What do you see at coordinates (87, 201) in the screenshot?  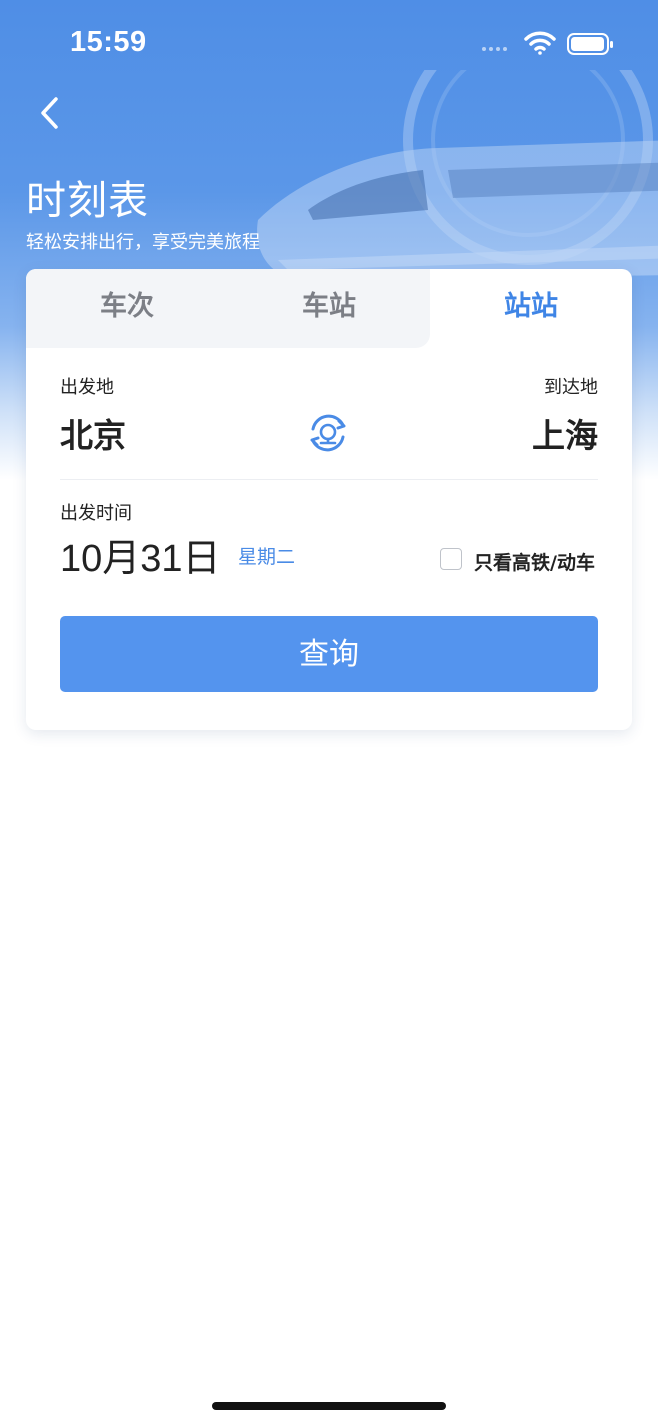 I see `page-title: 时刻表` at bounding box center [87, 201].